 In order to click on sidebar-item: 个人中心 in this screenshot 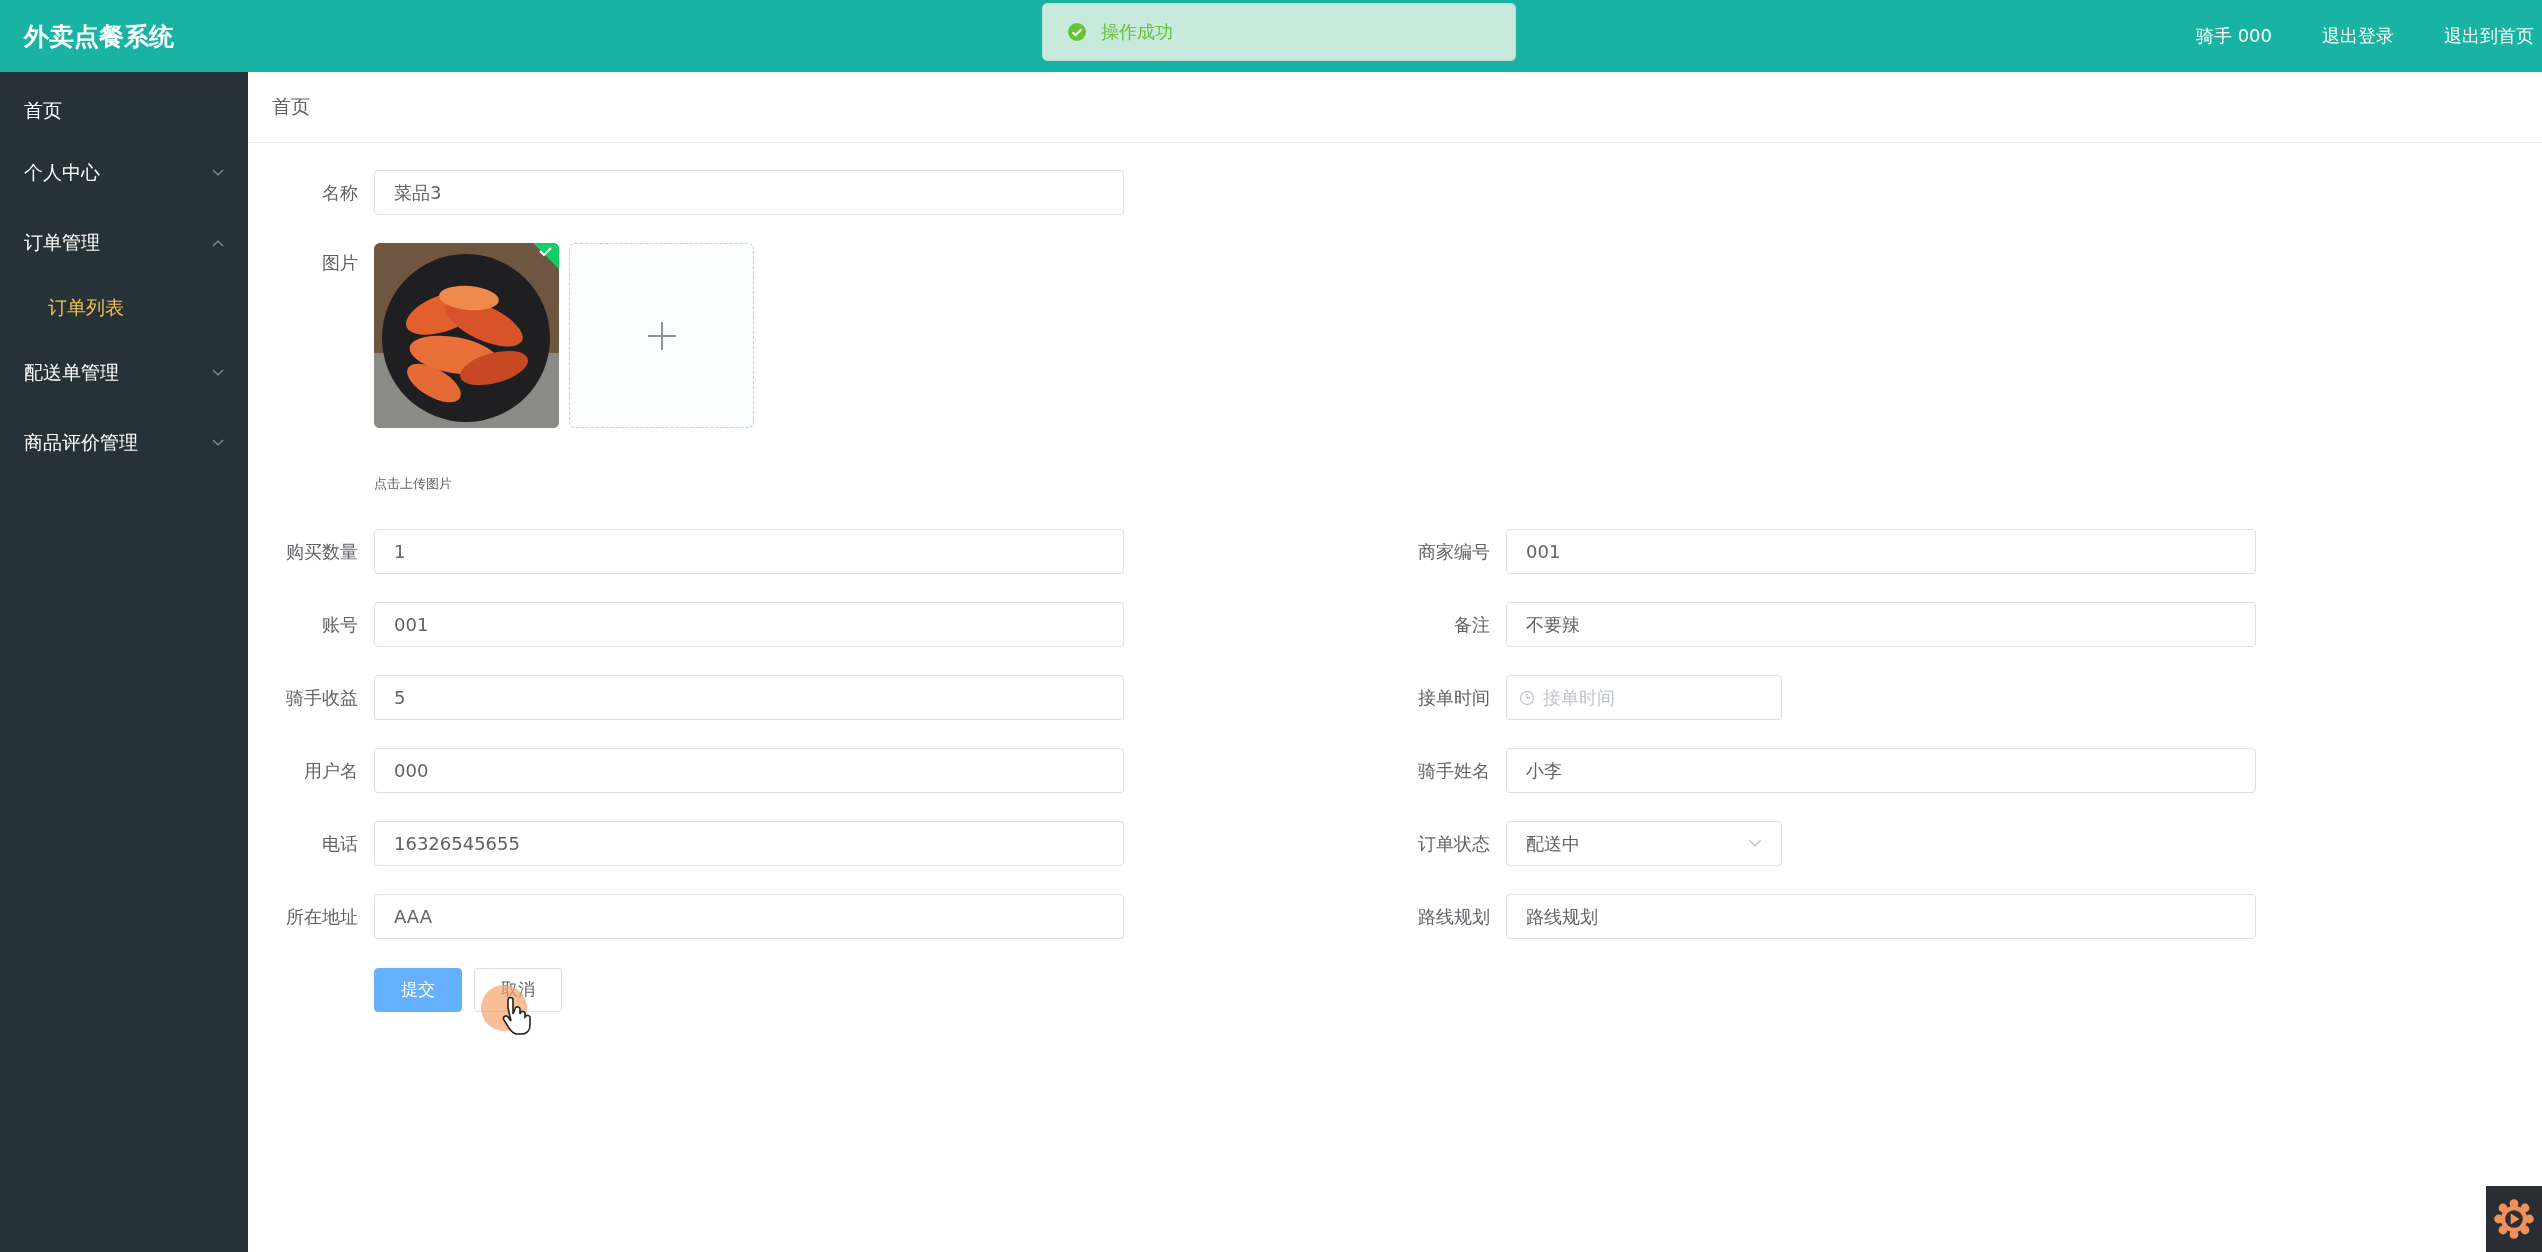, I will do `click(124, 173)`.